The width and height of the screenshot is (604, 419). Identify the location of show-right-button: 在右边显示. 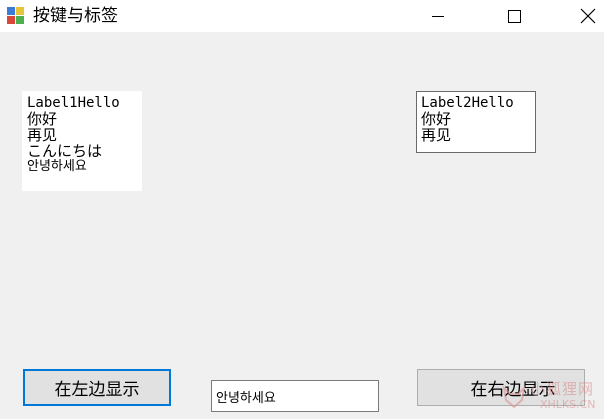
(501, 387).